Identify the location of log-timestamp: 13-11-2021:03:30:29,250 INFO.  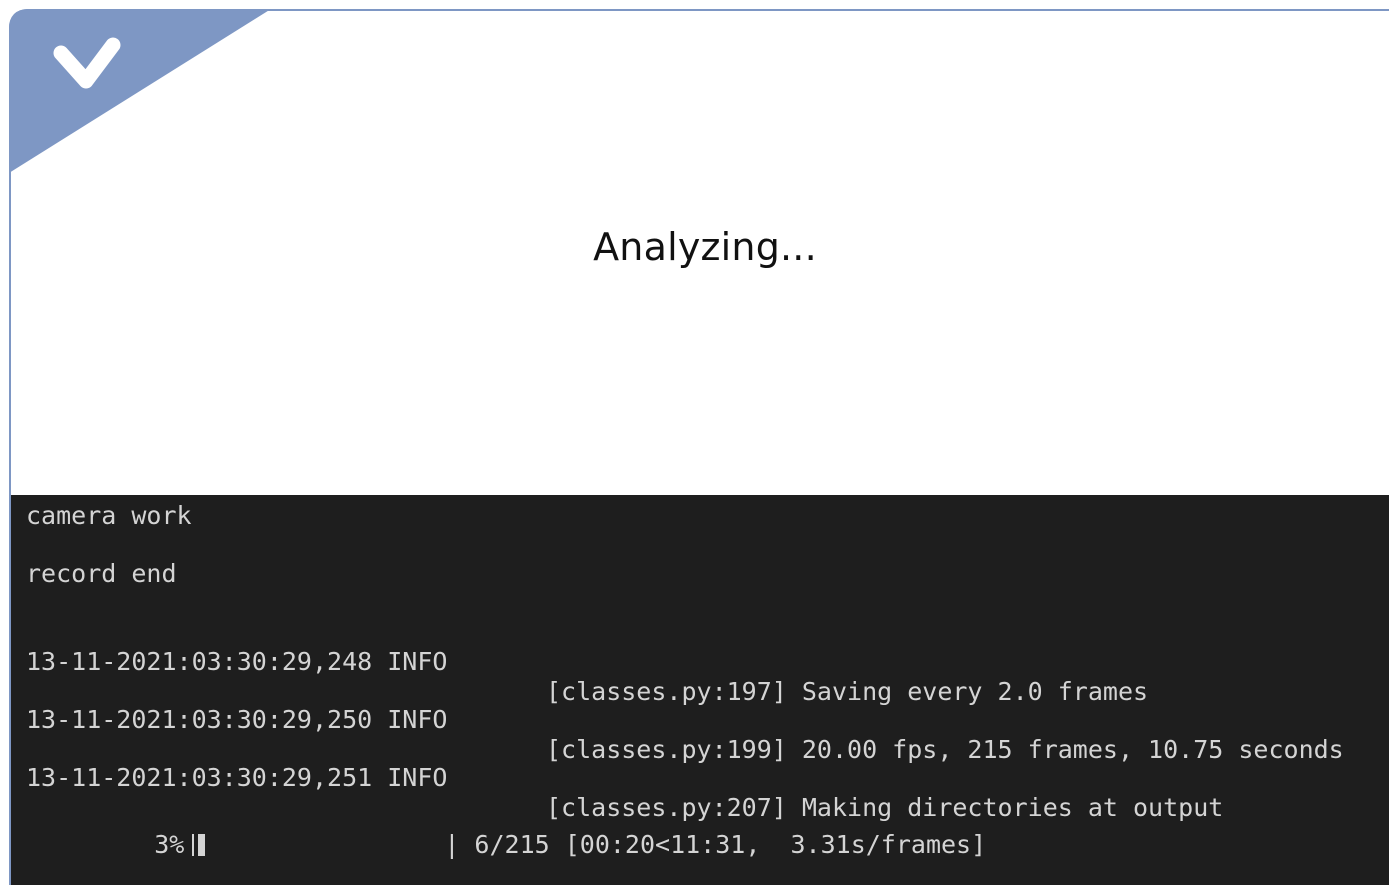
(237, 719).